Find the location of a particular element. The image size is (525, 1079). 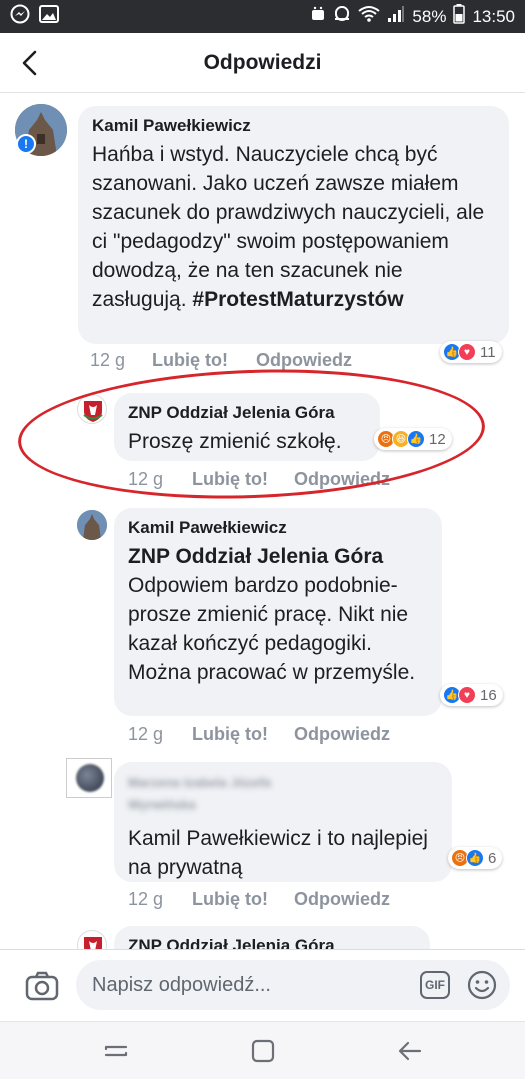

gif-button: GIF is located at coordinates (435, 985).